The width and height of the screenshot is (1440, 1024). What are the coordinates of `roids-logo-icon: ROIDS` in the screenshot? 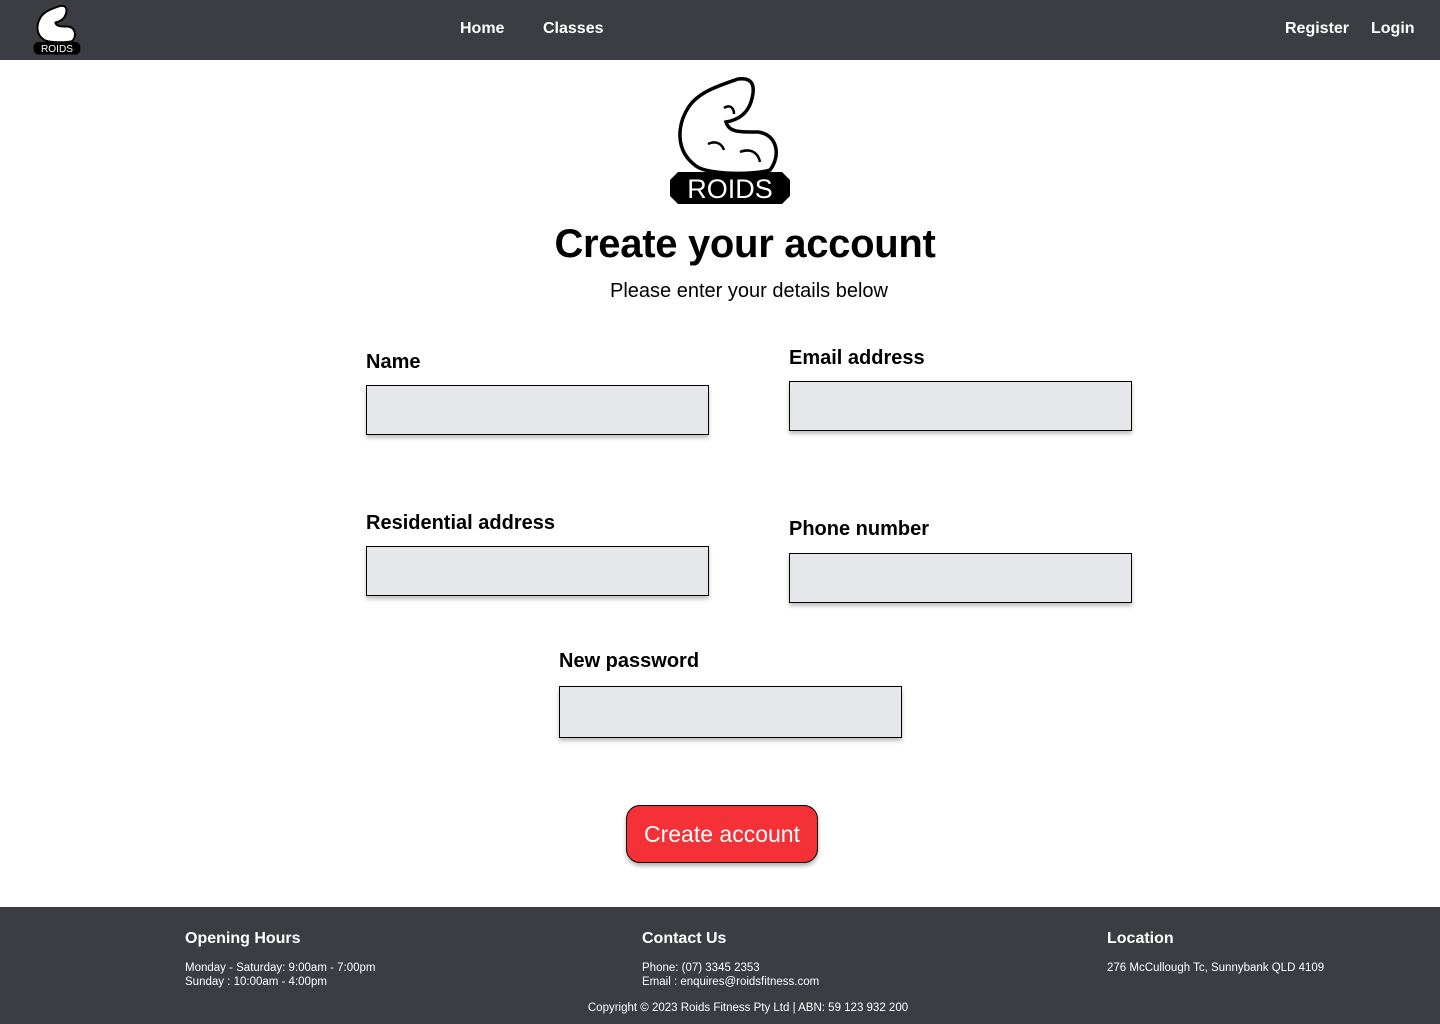 It's located at (57, 30).